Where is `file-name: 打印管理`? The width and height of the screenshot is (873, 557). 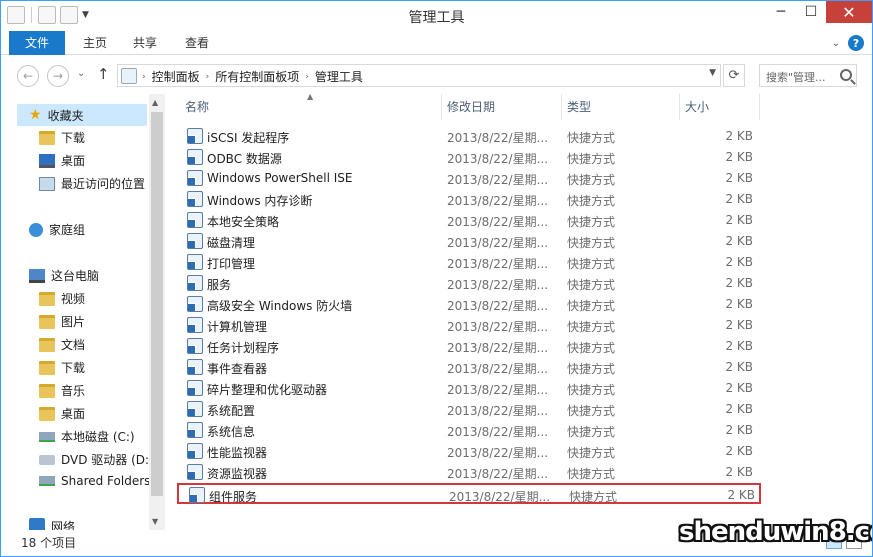 file-name: 打印管理 is located at coordinates (231, 264).